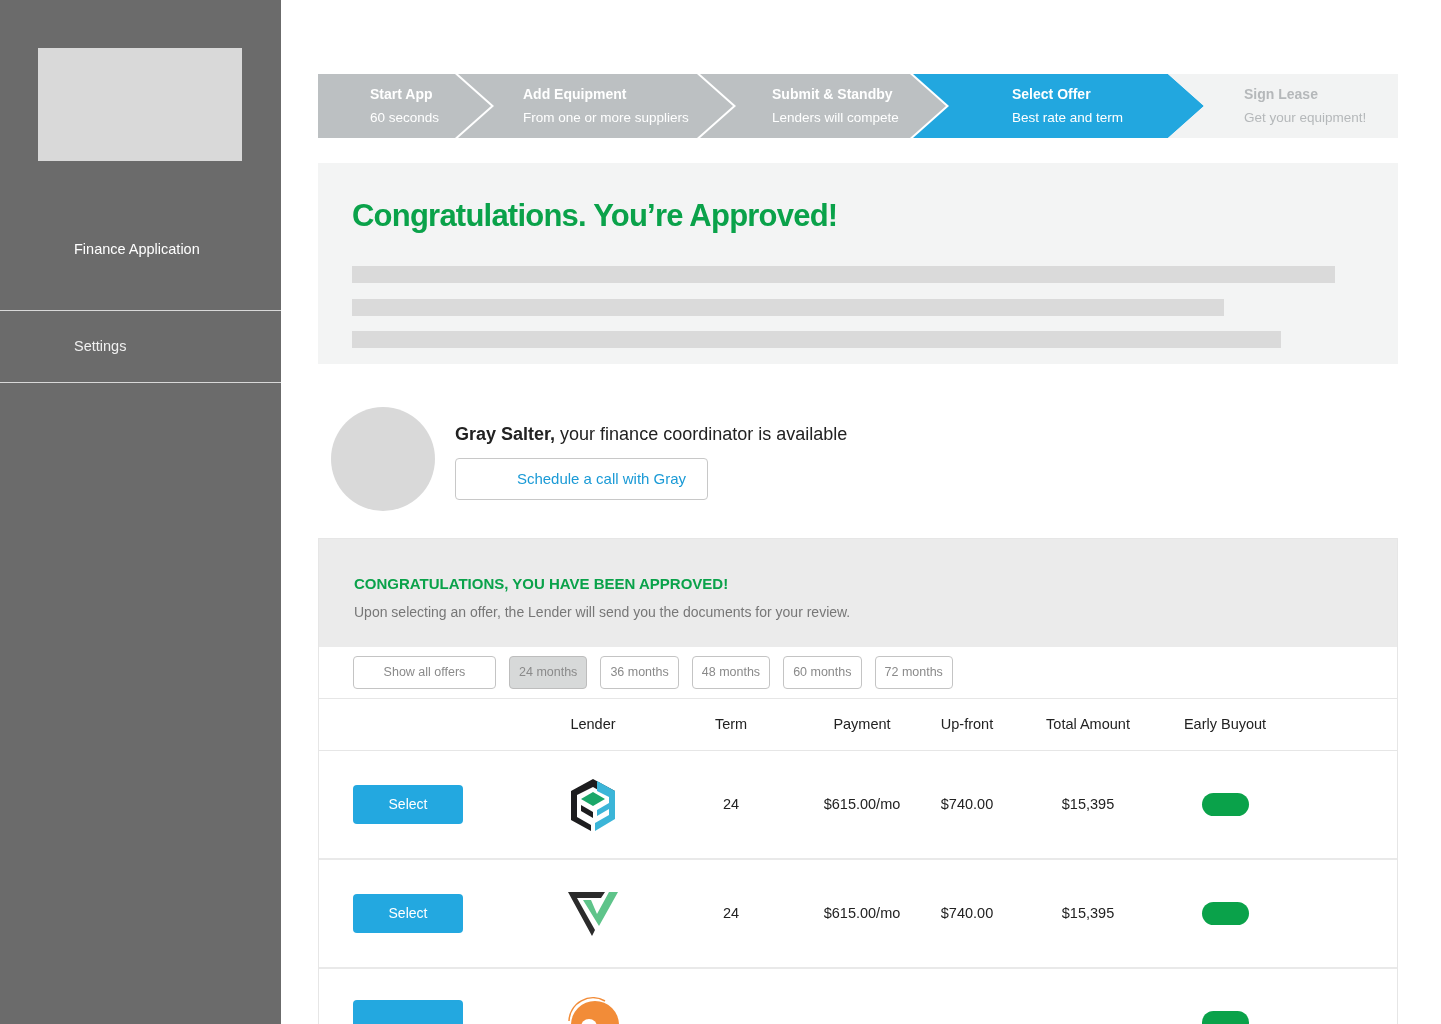 Image resolution: width=1441 pixels, height=1024 pixels. I want to click on filter-button: Show all offers, so click(424, 672).